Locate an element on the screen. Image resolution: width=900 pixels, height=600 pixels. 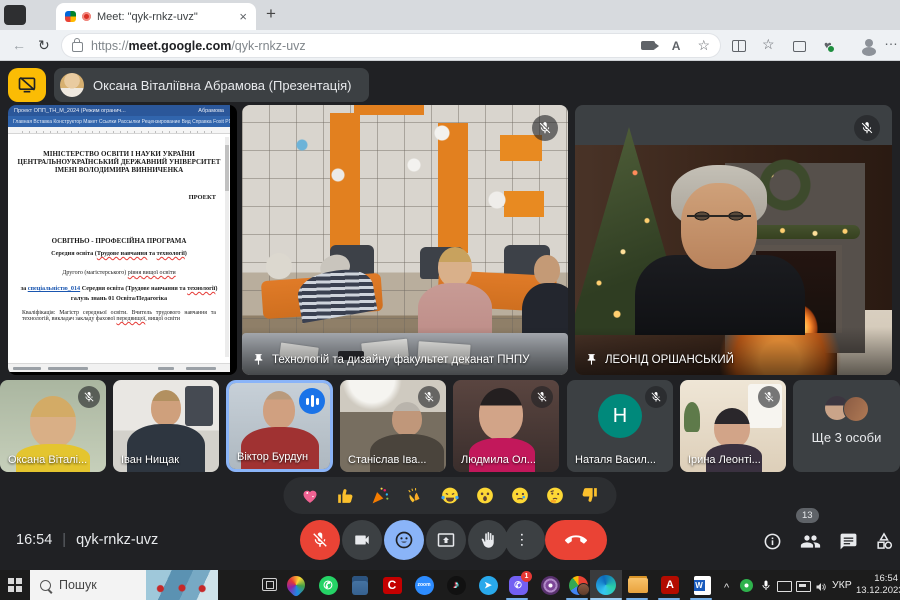
tab-groups-icon is located at coordinates (801, 45).